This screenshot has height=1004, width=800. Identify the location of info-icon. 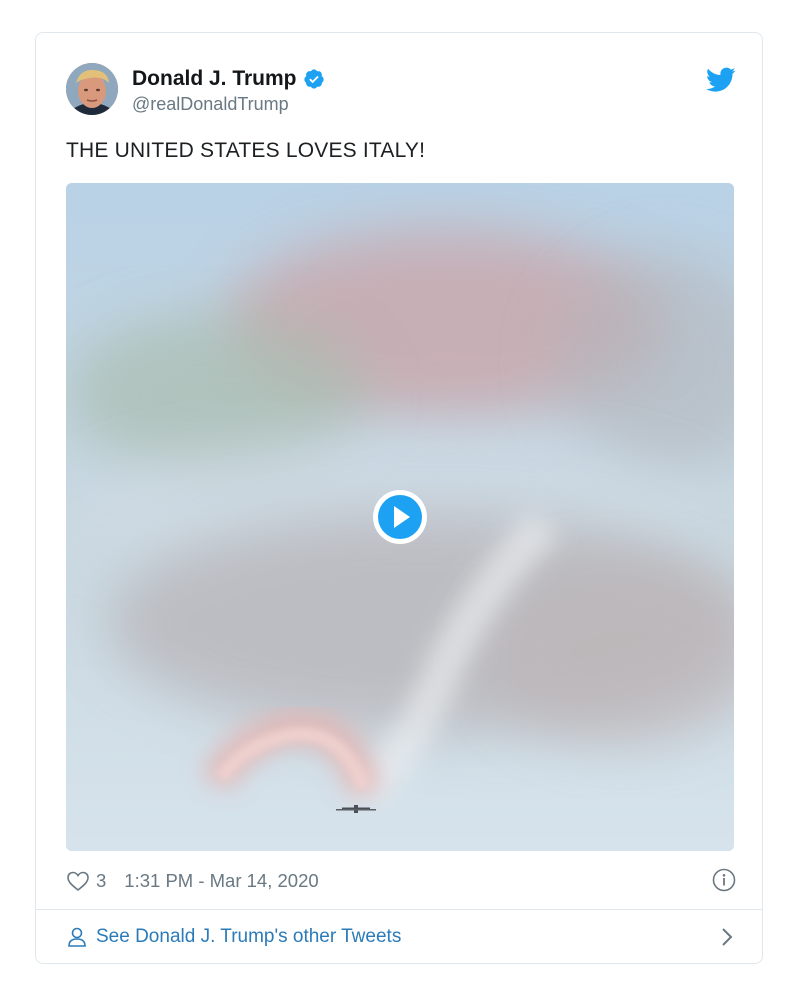
(724, 880).